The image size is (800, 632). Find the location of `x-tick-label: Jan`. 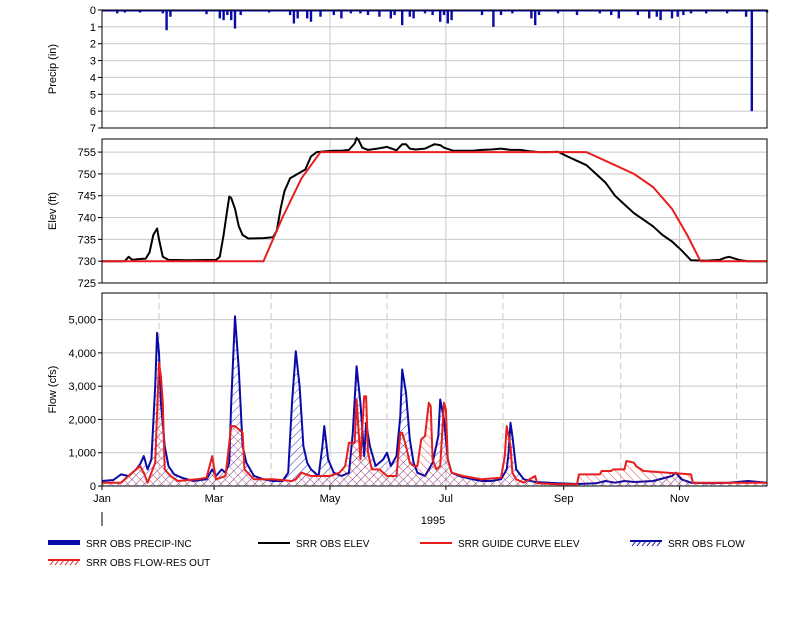

x-tick-label: Jan is located at coordinates (102, 499).